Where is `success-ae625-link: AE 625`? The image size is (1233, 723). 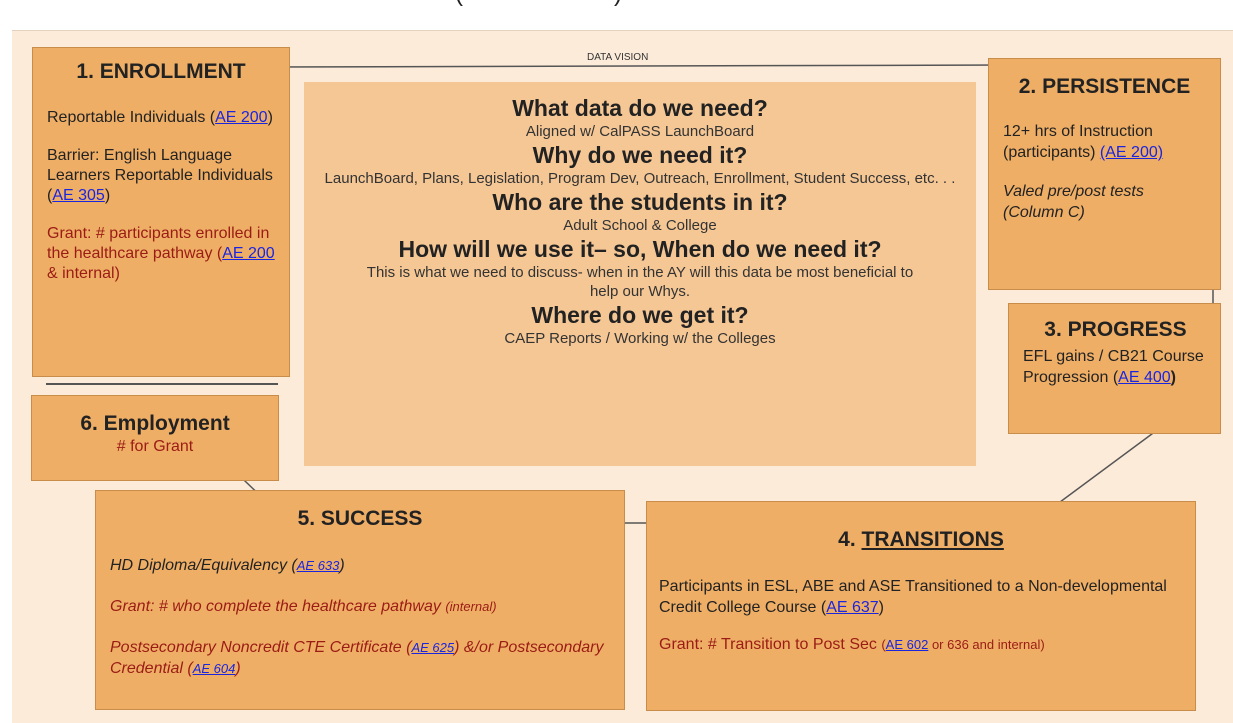
success-ae625-link: AE 625 is located at coordinates (432, 647).